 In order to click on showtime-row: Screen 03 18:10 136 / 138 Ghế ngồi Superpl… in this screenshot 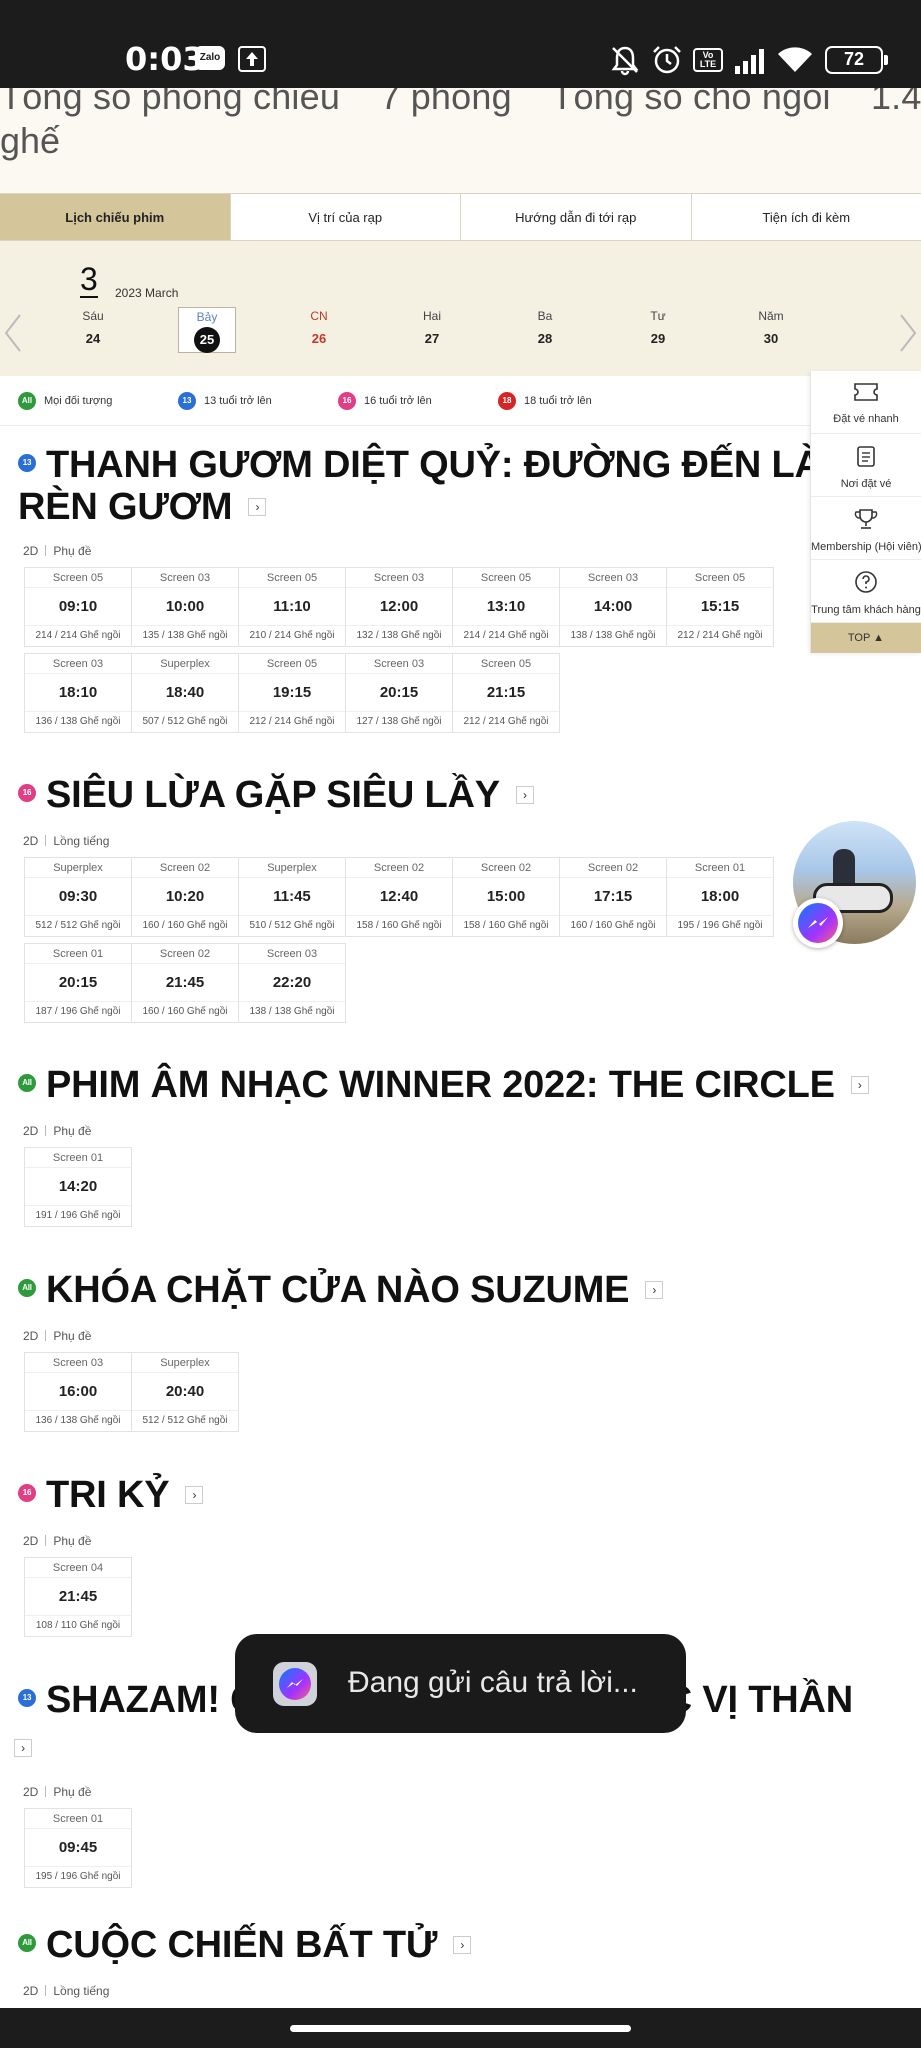, I will do `click(292, 693)`.